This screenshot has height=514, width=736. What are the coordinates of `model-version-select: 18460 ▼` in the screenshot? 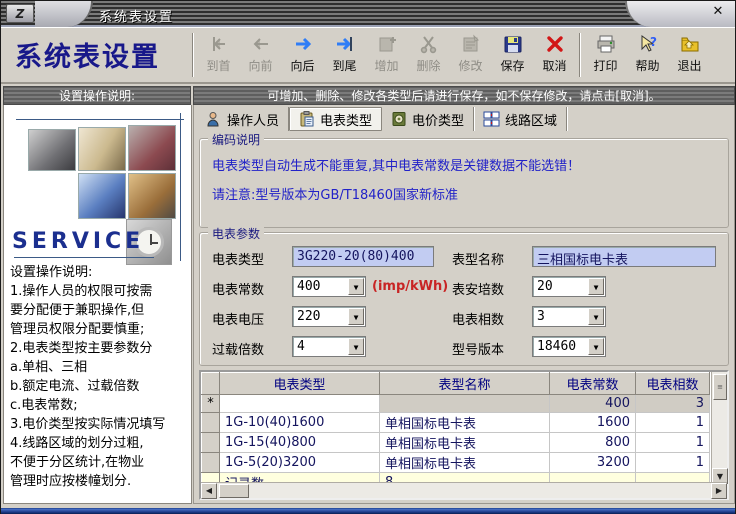 It's located at (569, 346).